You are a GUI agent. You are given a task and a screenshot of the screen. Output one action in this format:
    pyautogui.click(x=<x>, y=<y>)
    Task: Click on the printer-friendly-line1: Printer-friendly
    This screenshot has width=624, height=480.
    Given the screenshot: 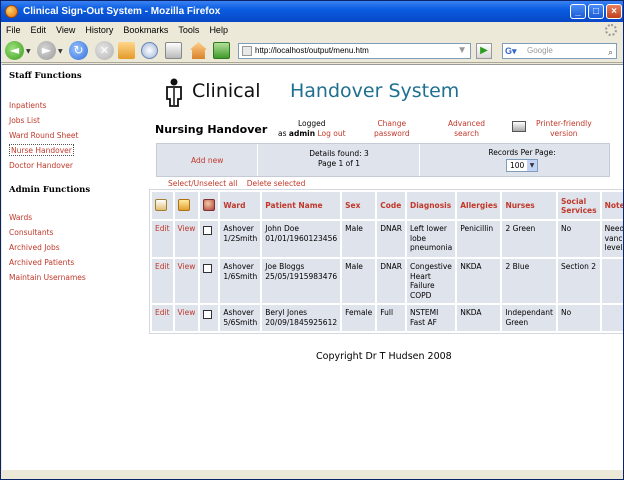 What is the action you would take?
    pyautogui.click(x=564, y=123)
    